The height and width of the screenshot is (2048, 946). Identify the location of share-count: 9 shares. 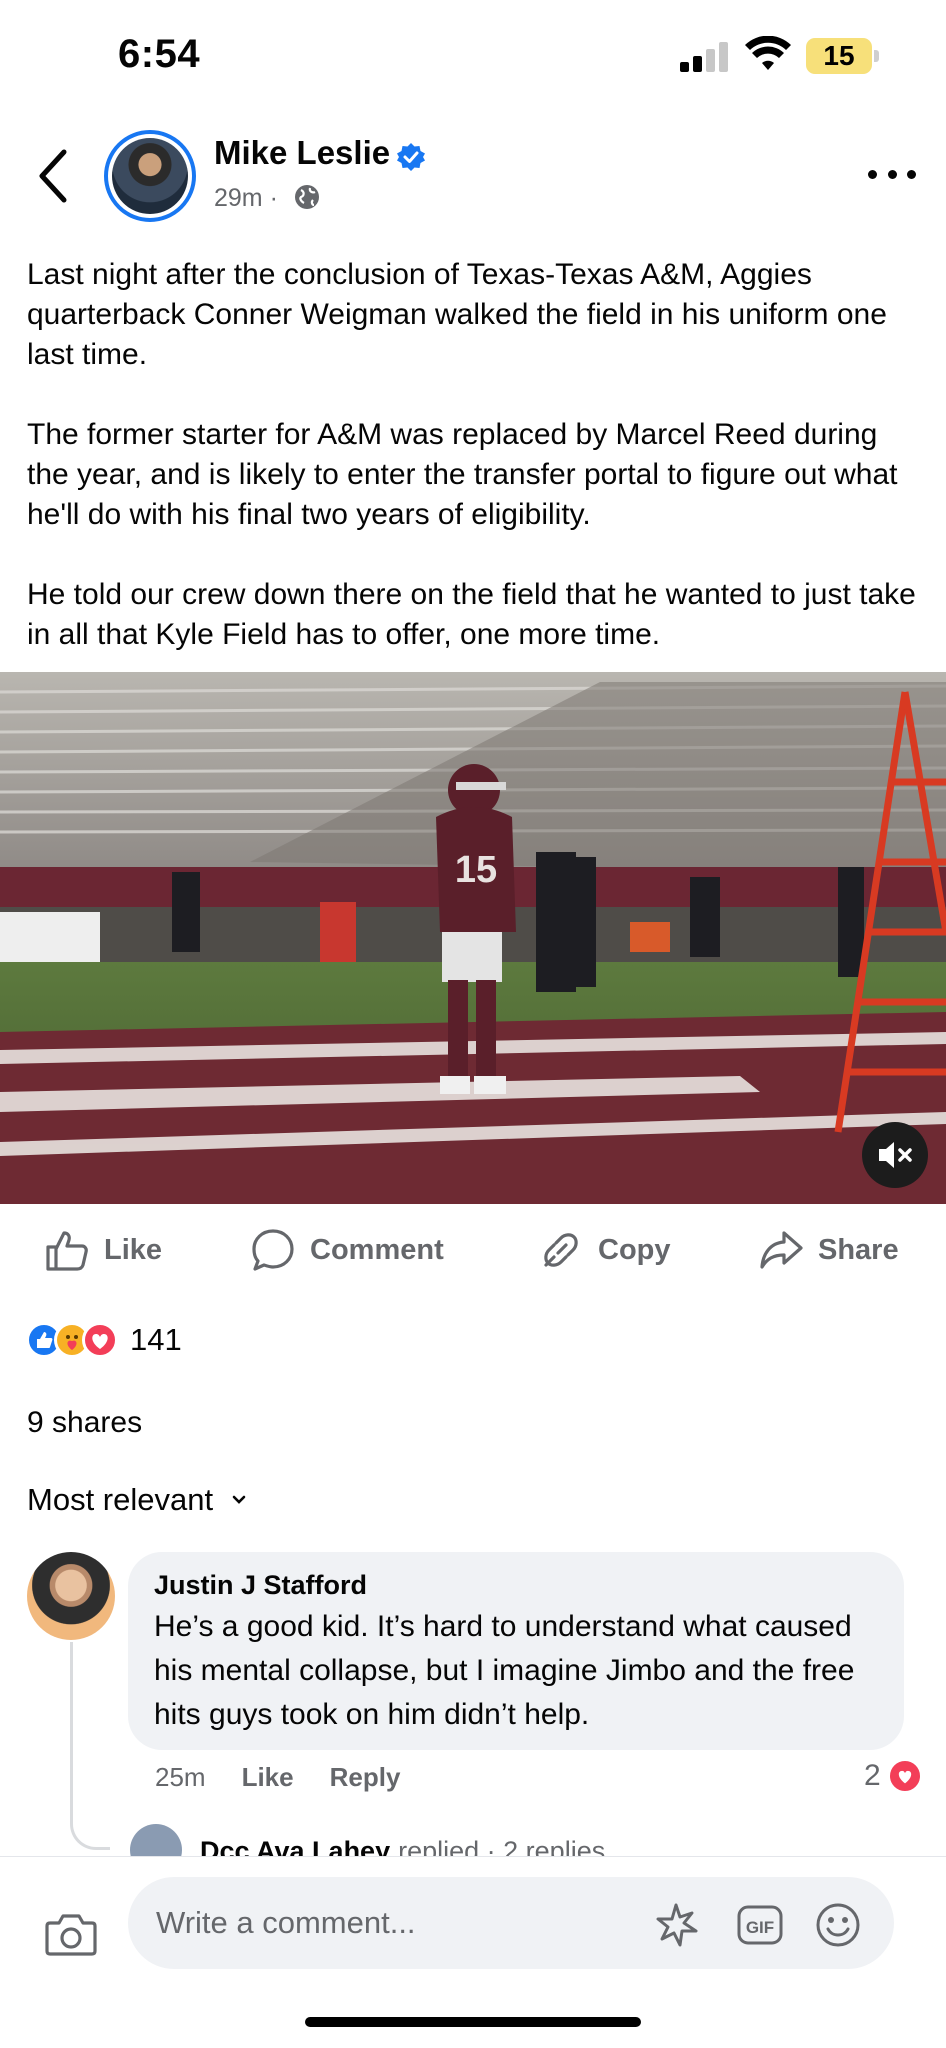
(84, 1423).